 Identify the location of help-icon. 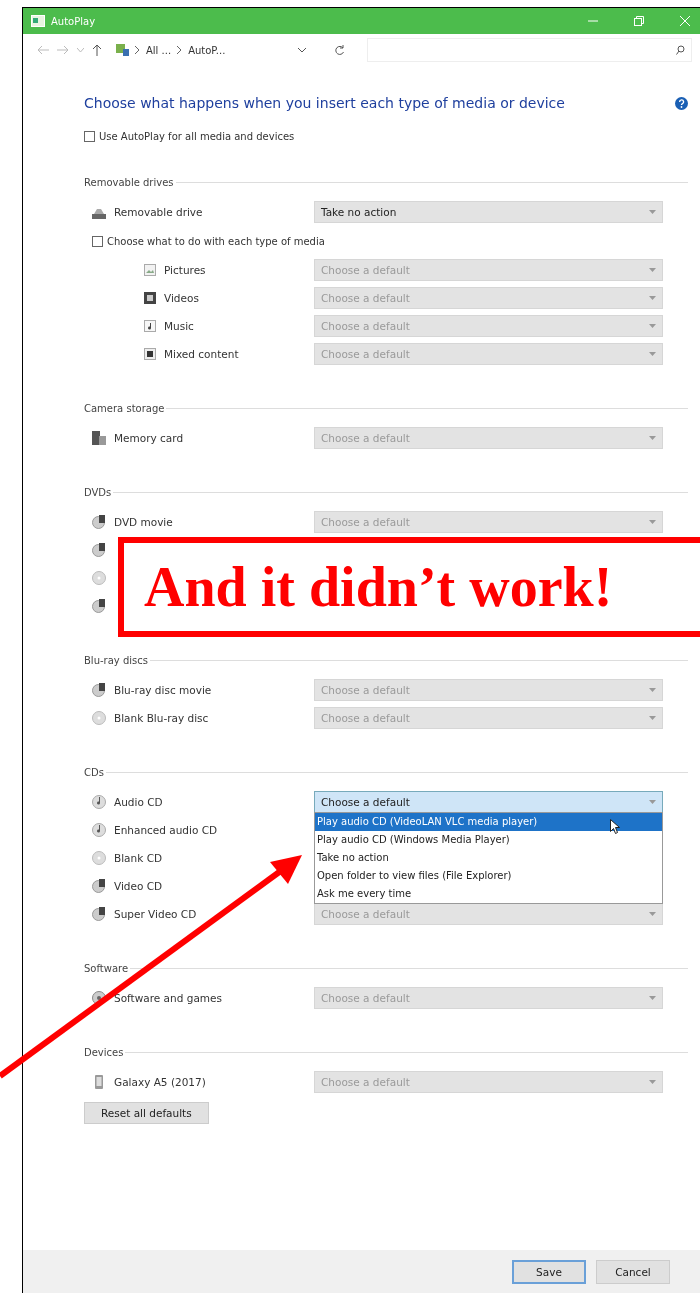
(681, 103).